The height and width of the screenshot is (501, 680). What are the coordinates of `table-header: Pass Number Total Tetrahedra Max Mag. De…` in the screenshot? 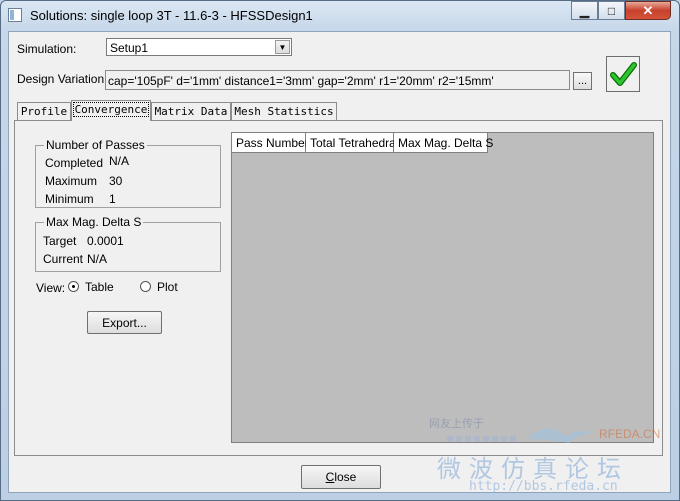 It's located at (362, 143).